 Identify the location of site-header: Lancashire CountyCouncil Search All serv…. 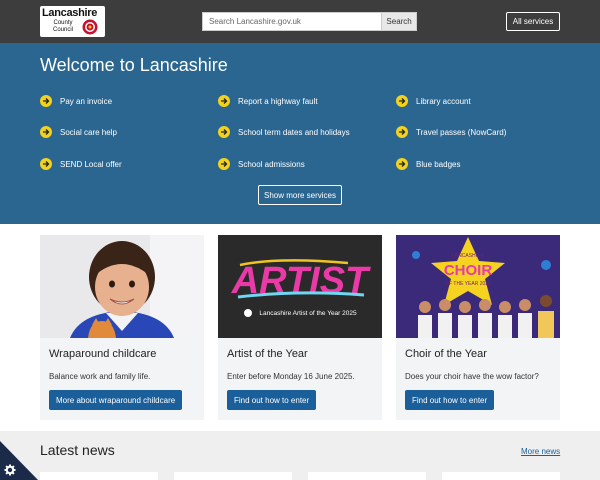
(300, 21).